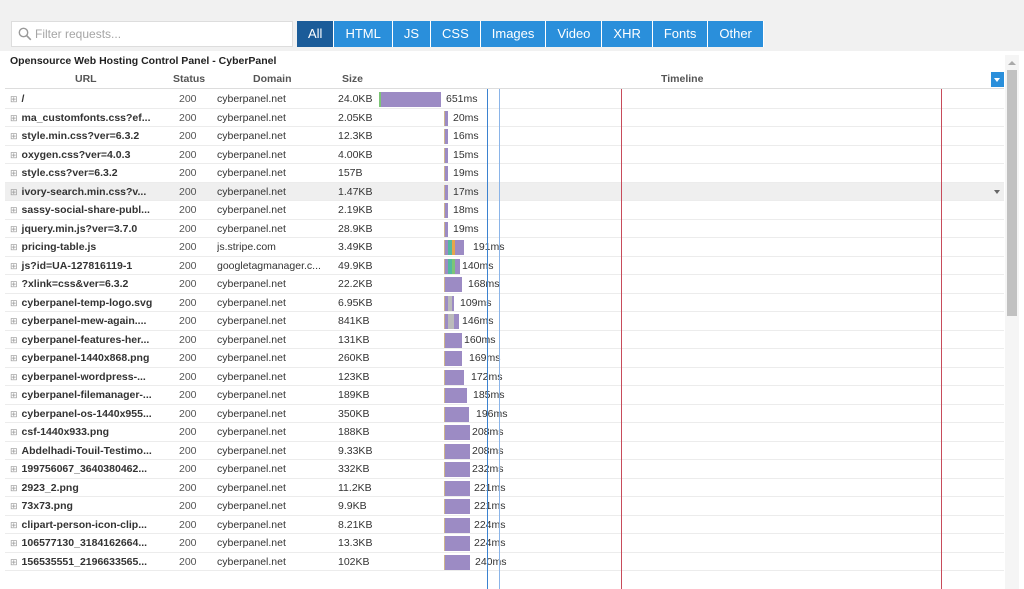 This screenshot has width=1024, height=589. Describe the element at coordinates (627, 34) in the screenshot. I see `type-filter-xhr: XHR` at that location.